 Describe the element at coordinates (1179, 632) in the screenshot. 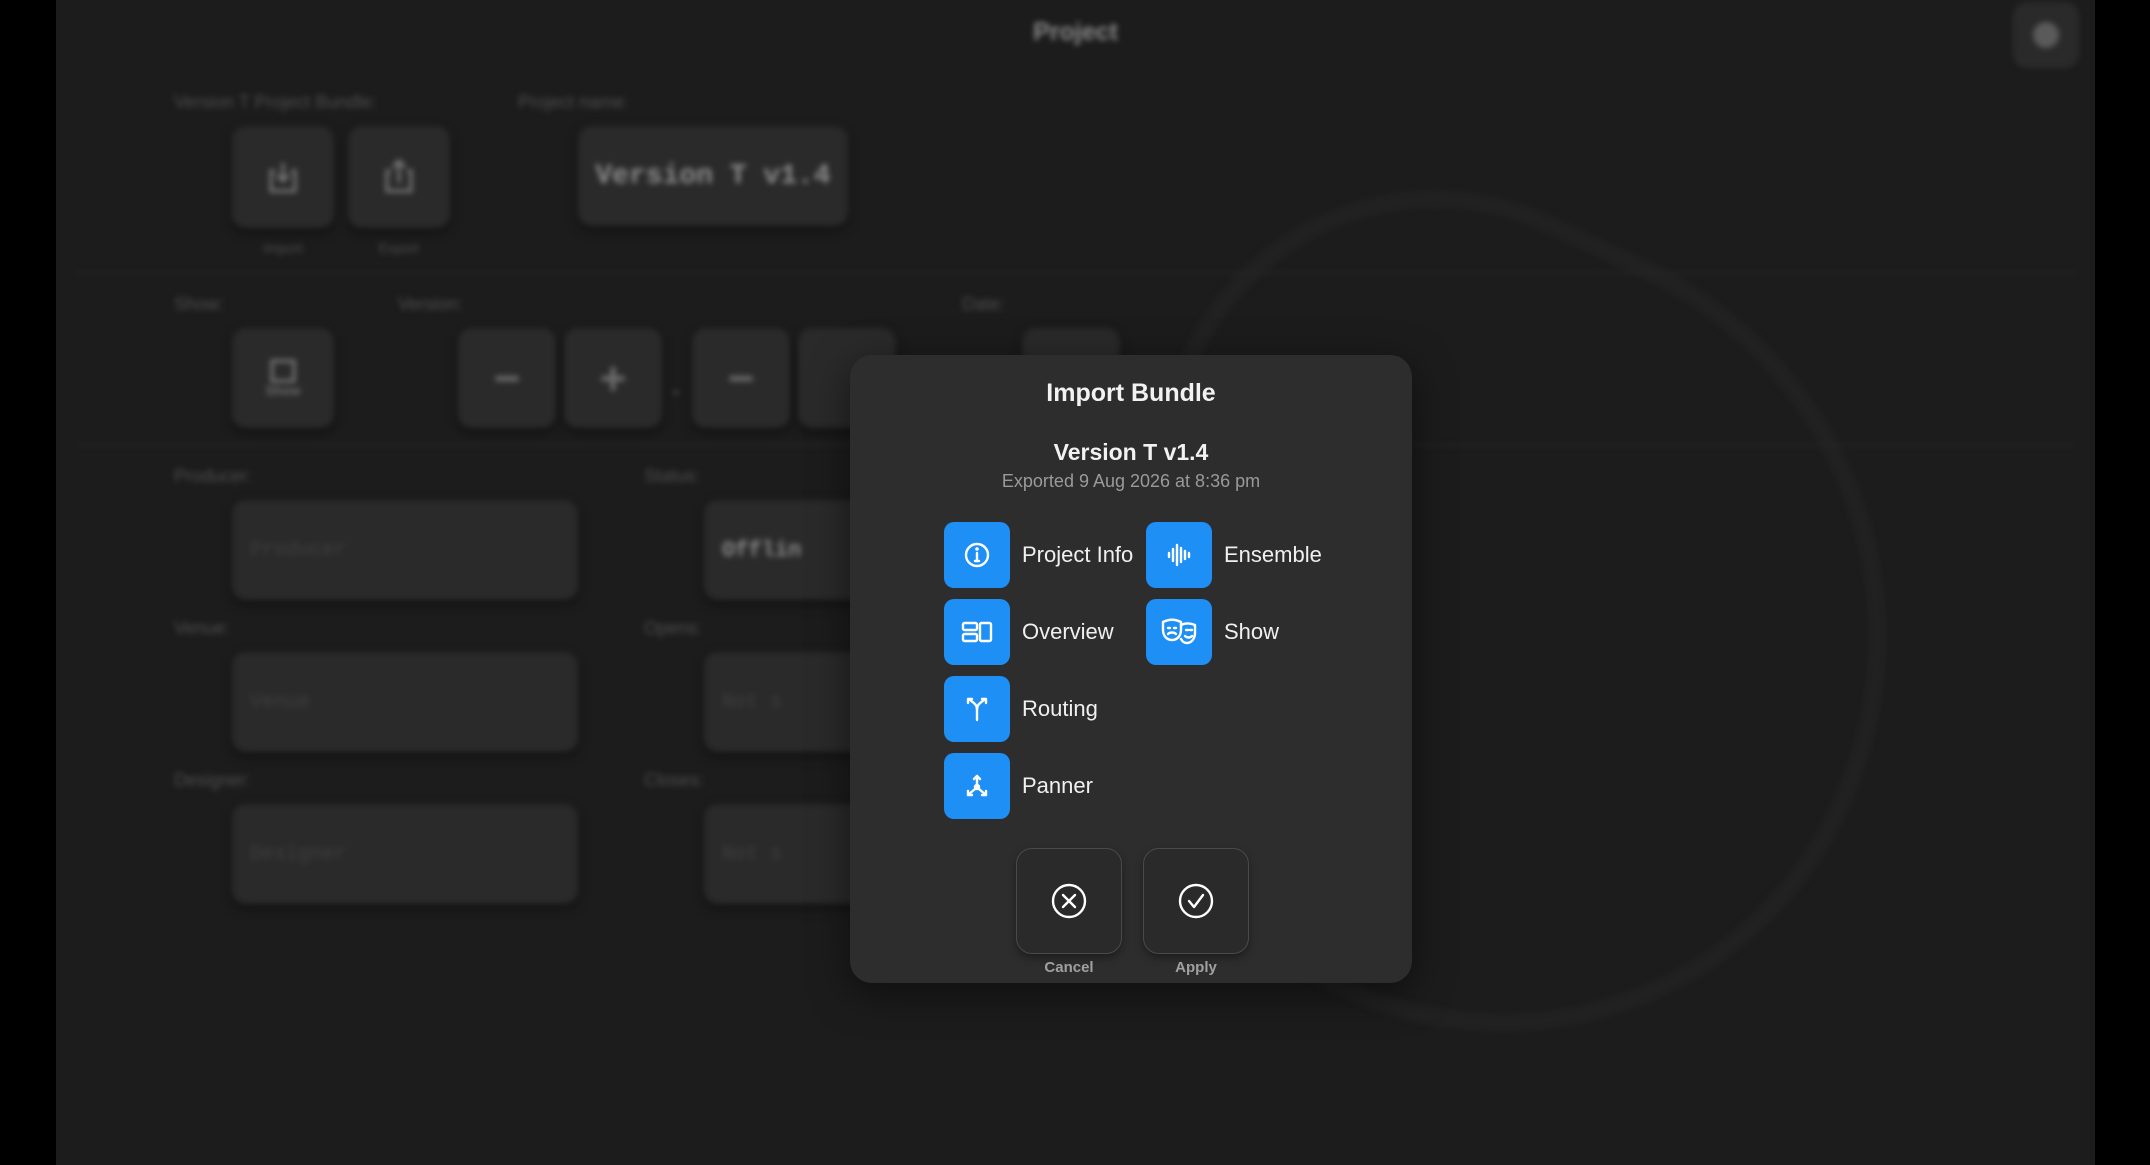

I see `theater-masks-icon` at that location.